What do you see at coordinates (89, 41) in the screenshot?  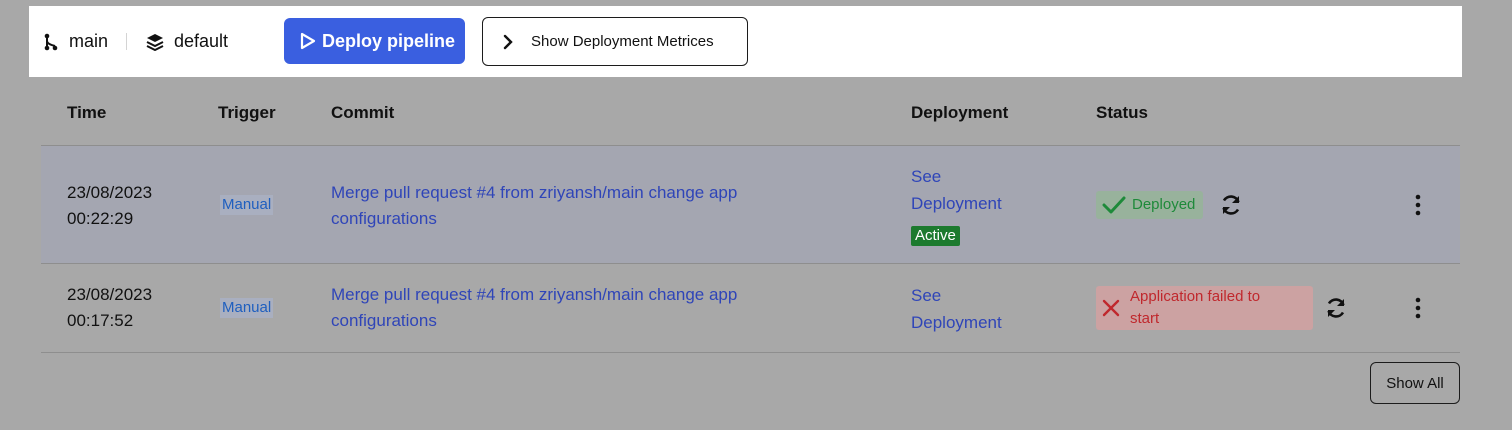 I see `branch-name: main` at bounding box center [89, 41].